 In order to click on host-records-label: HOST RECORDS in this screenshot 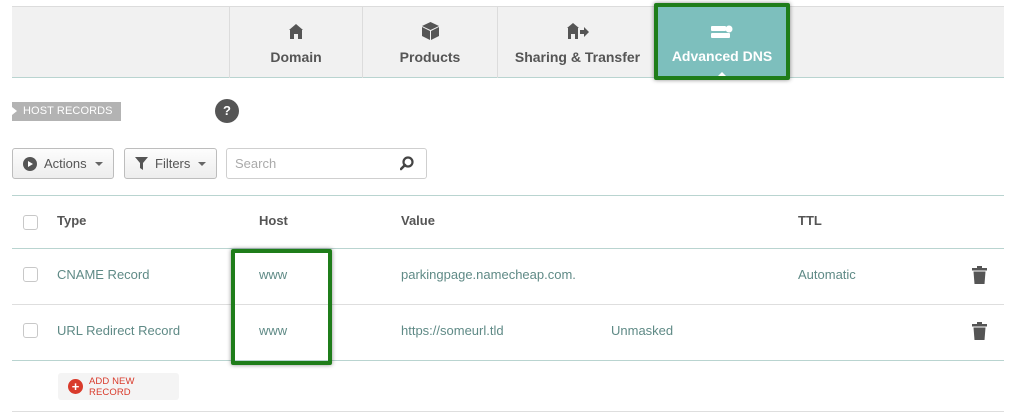, I will do `click(66, 111)`.